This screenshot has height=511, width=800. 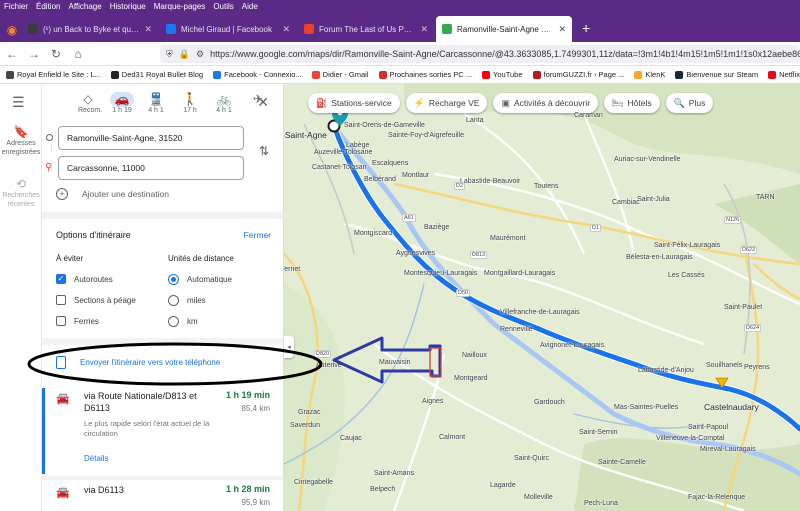 I want to click on avoid-option: Sections à péage, so click(x=96, y=300).